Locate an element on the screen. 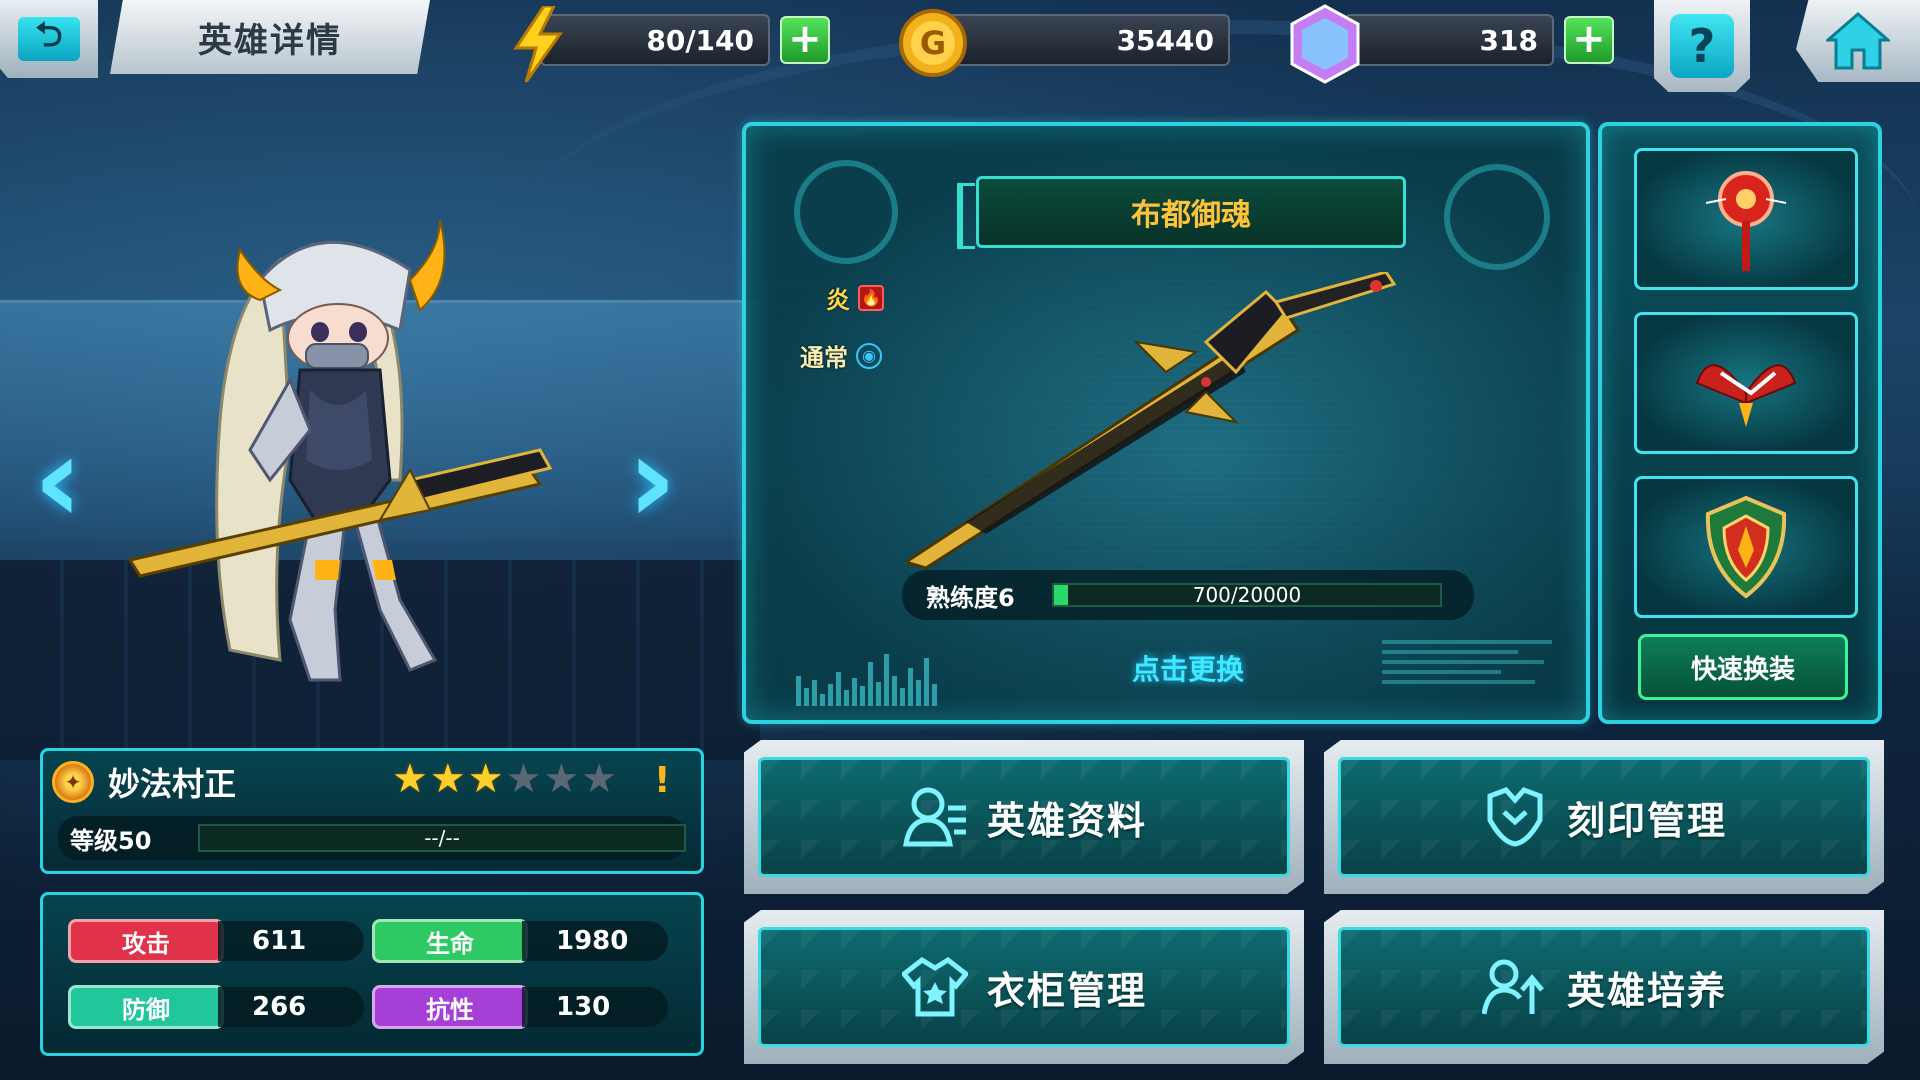 The width and height of the screenshot is (1920, 1080). proficiency-value: 700/20000 is located at coordinates (1247, 595).